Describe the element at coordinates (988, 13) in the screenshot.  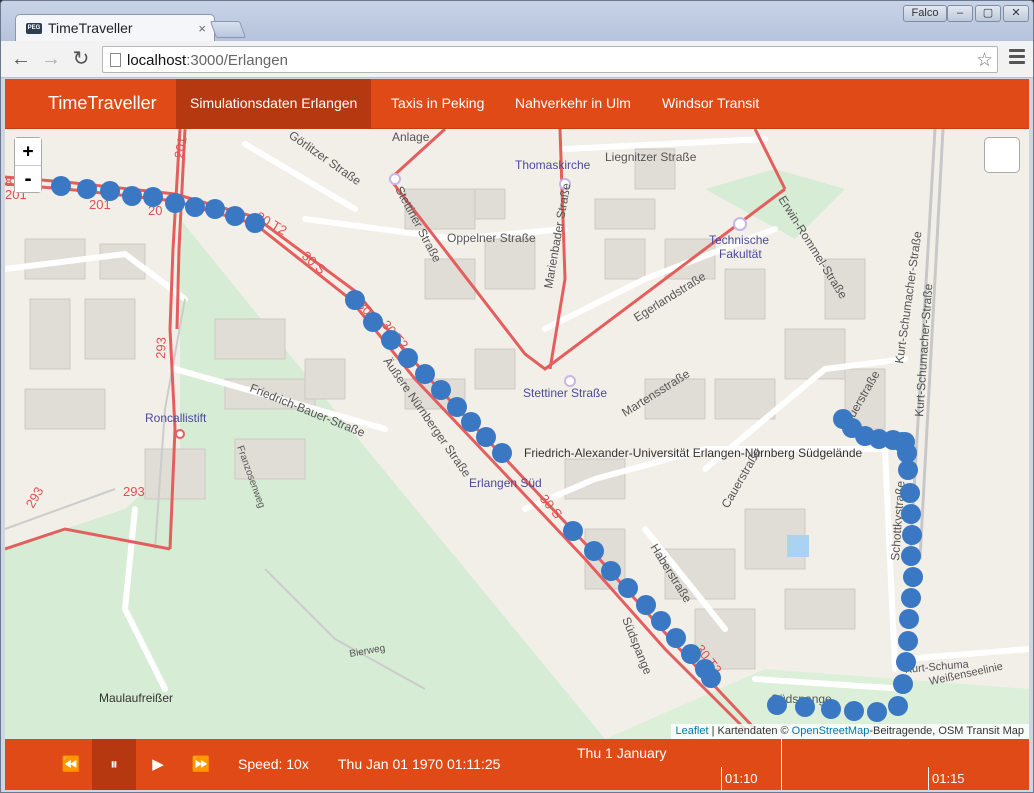
I see `maximize-button: ▢` at that location.